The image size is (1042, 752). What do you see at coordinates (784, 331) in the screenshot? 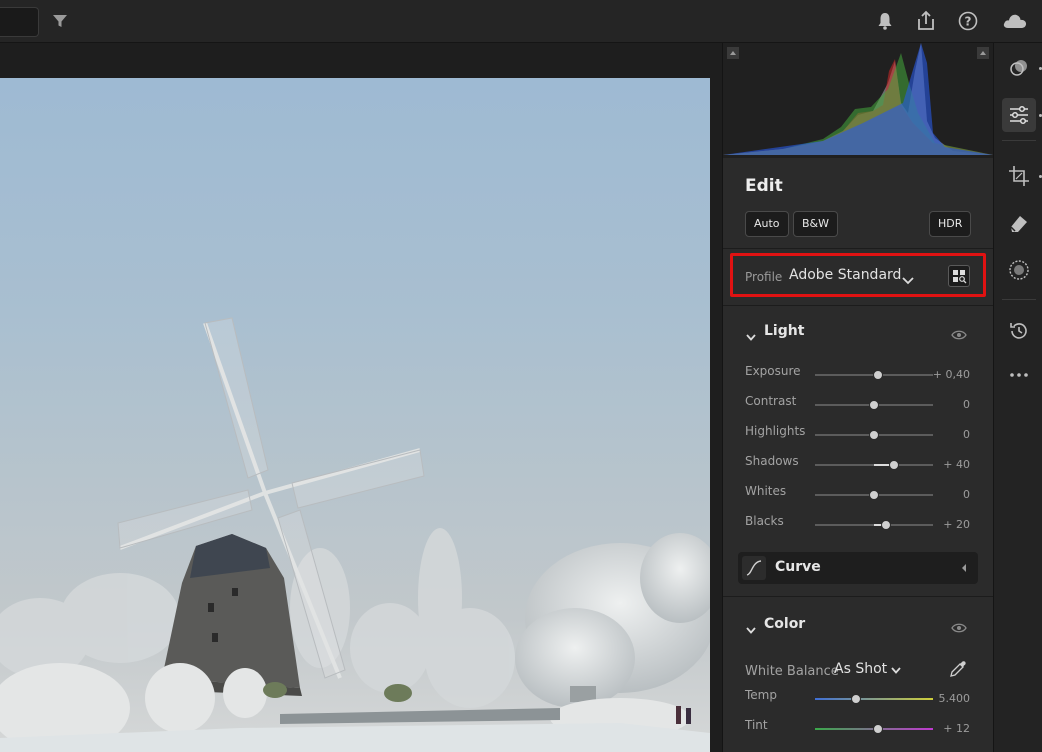
I see `light-section-title: Light` at bounding box center [784, 331].